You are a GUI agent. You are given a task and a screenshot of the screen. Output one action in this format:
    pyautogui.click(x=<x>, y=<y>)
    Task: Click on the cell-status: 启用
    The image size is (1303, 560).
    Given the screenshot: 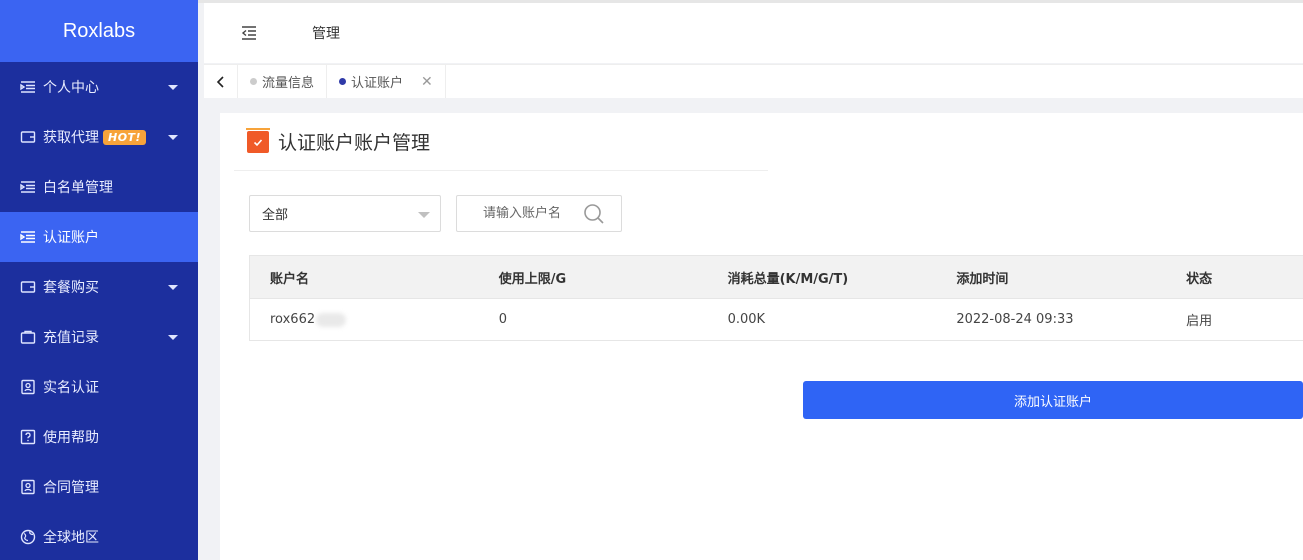 What is the action you would take?
    pyautogui.click(x=1199, y=321)
    